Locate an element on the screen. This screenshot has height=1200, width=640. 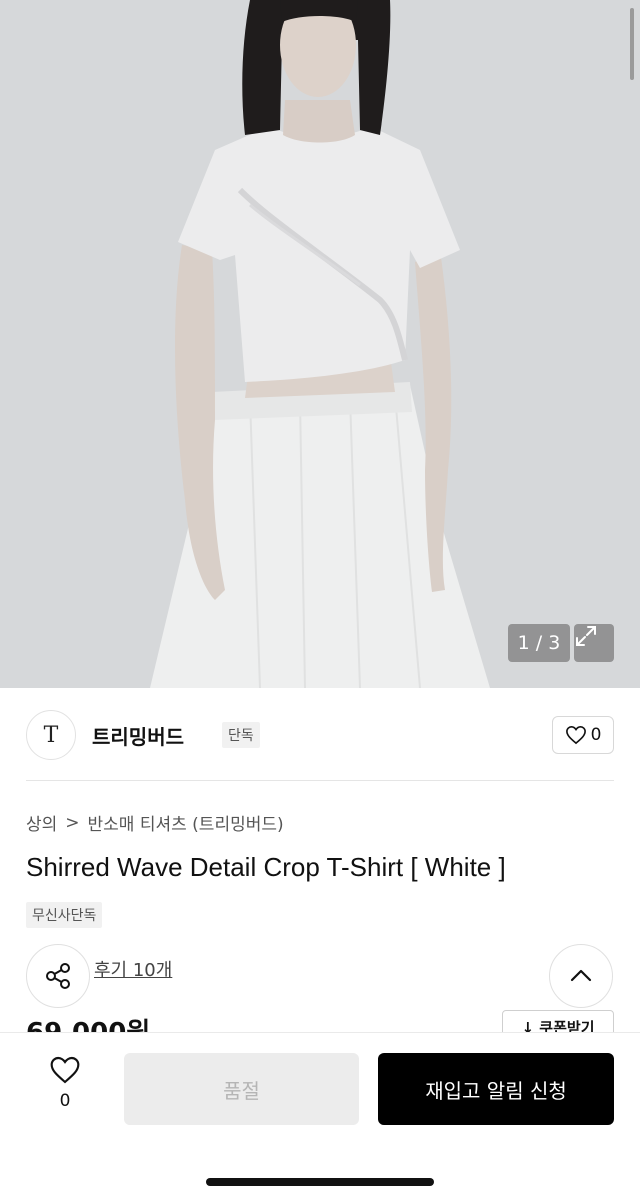
expand-icon is located at coordinates (594, 643).